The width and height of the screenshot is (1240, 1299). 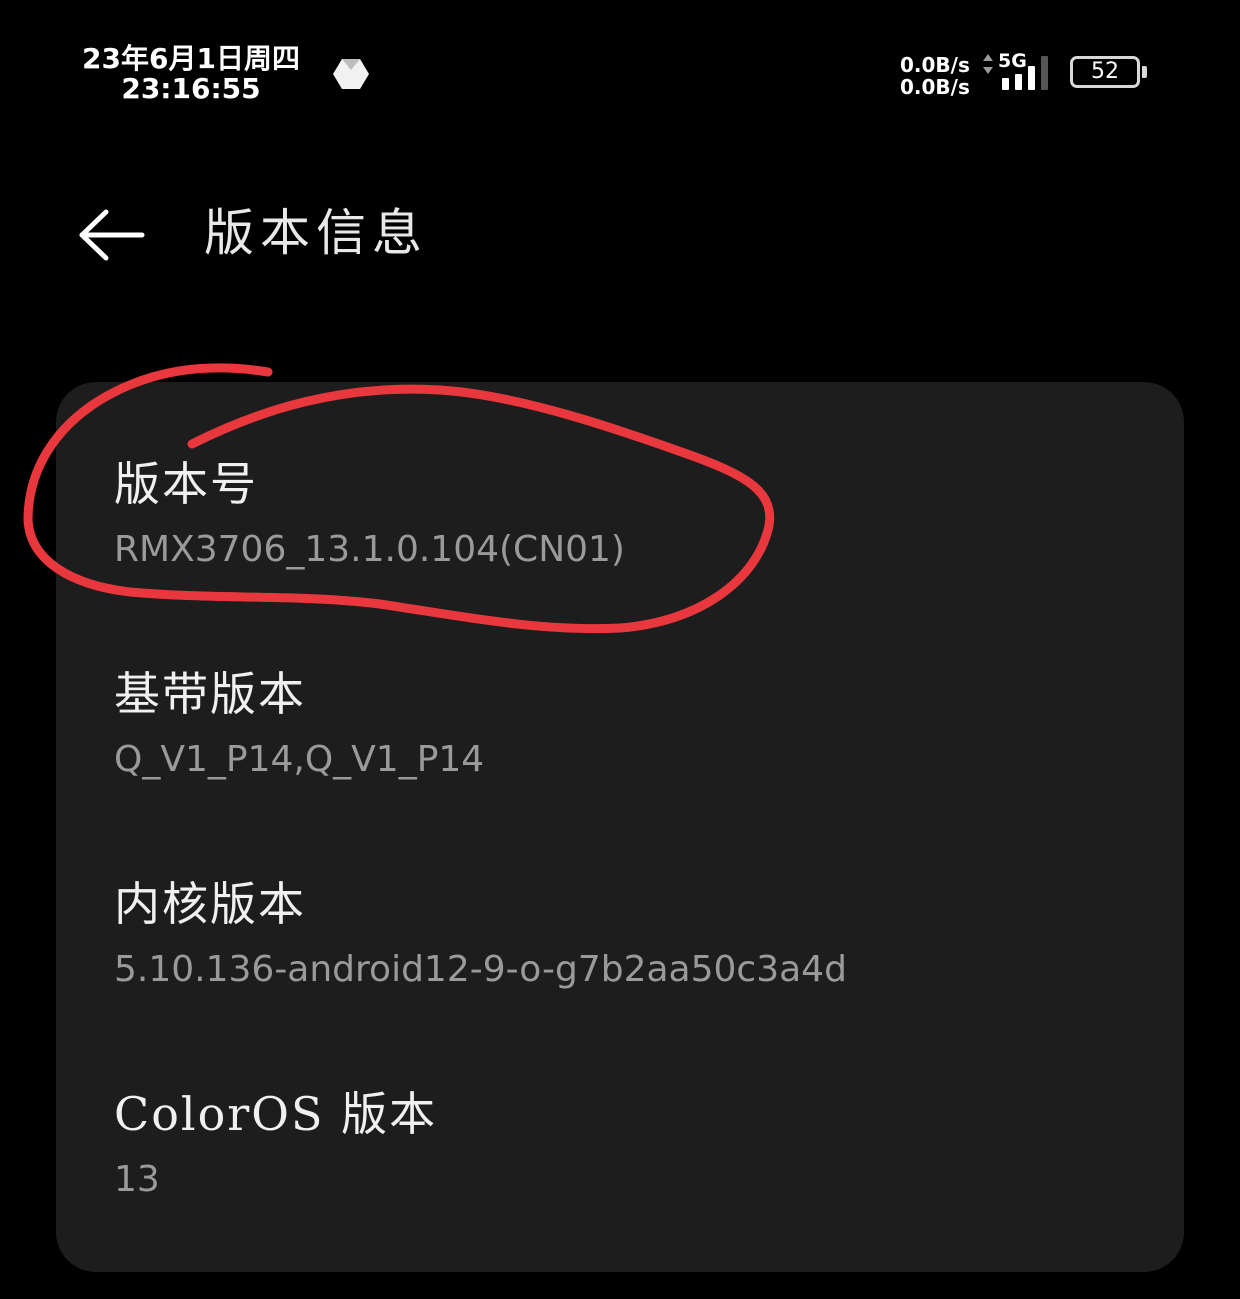 I want to click on battery-level: 52, so click(x=1105, y=72).